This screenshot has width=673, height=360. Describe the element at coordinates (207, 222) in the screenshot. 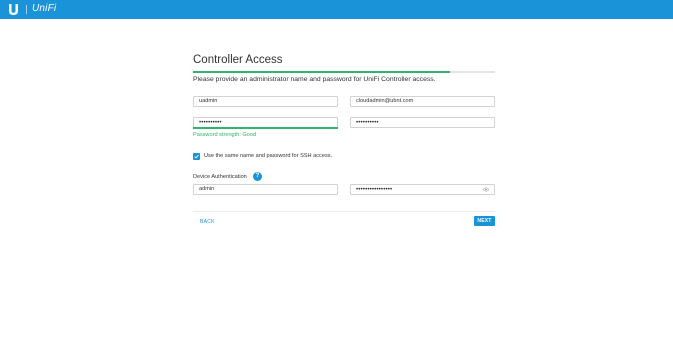

I see `back-button: BACK` at that location.